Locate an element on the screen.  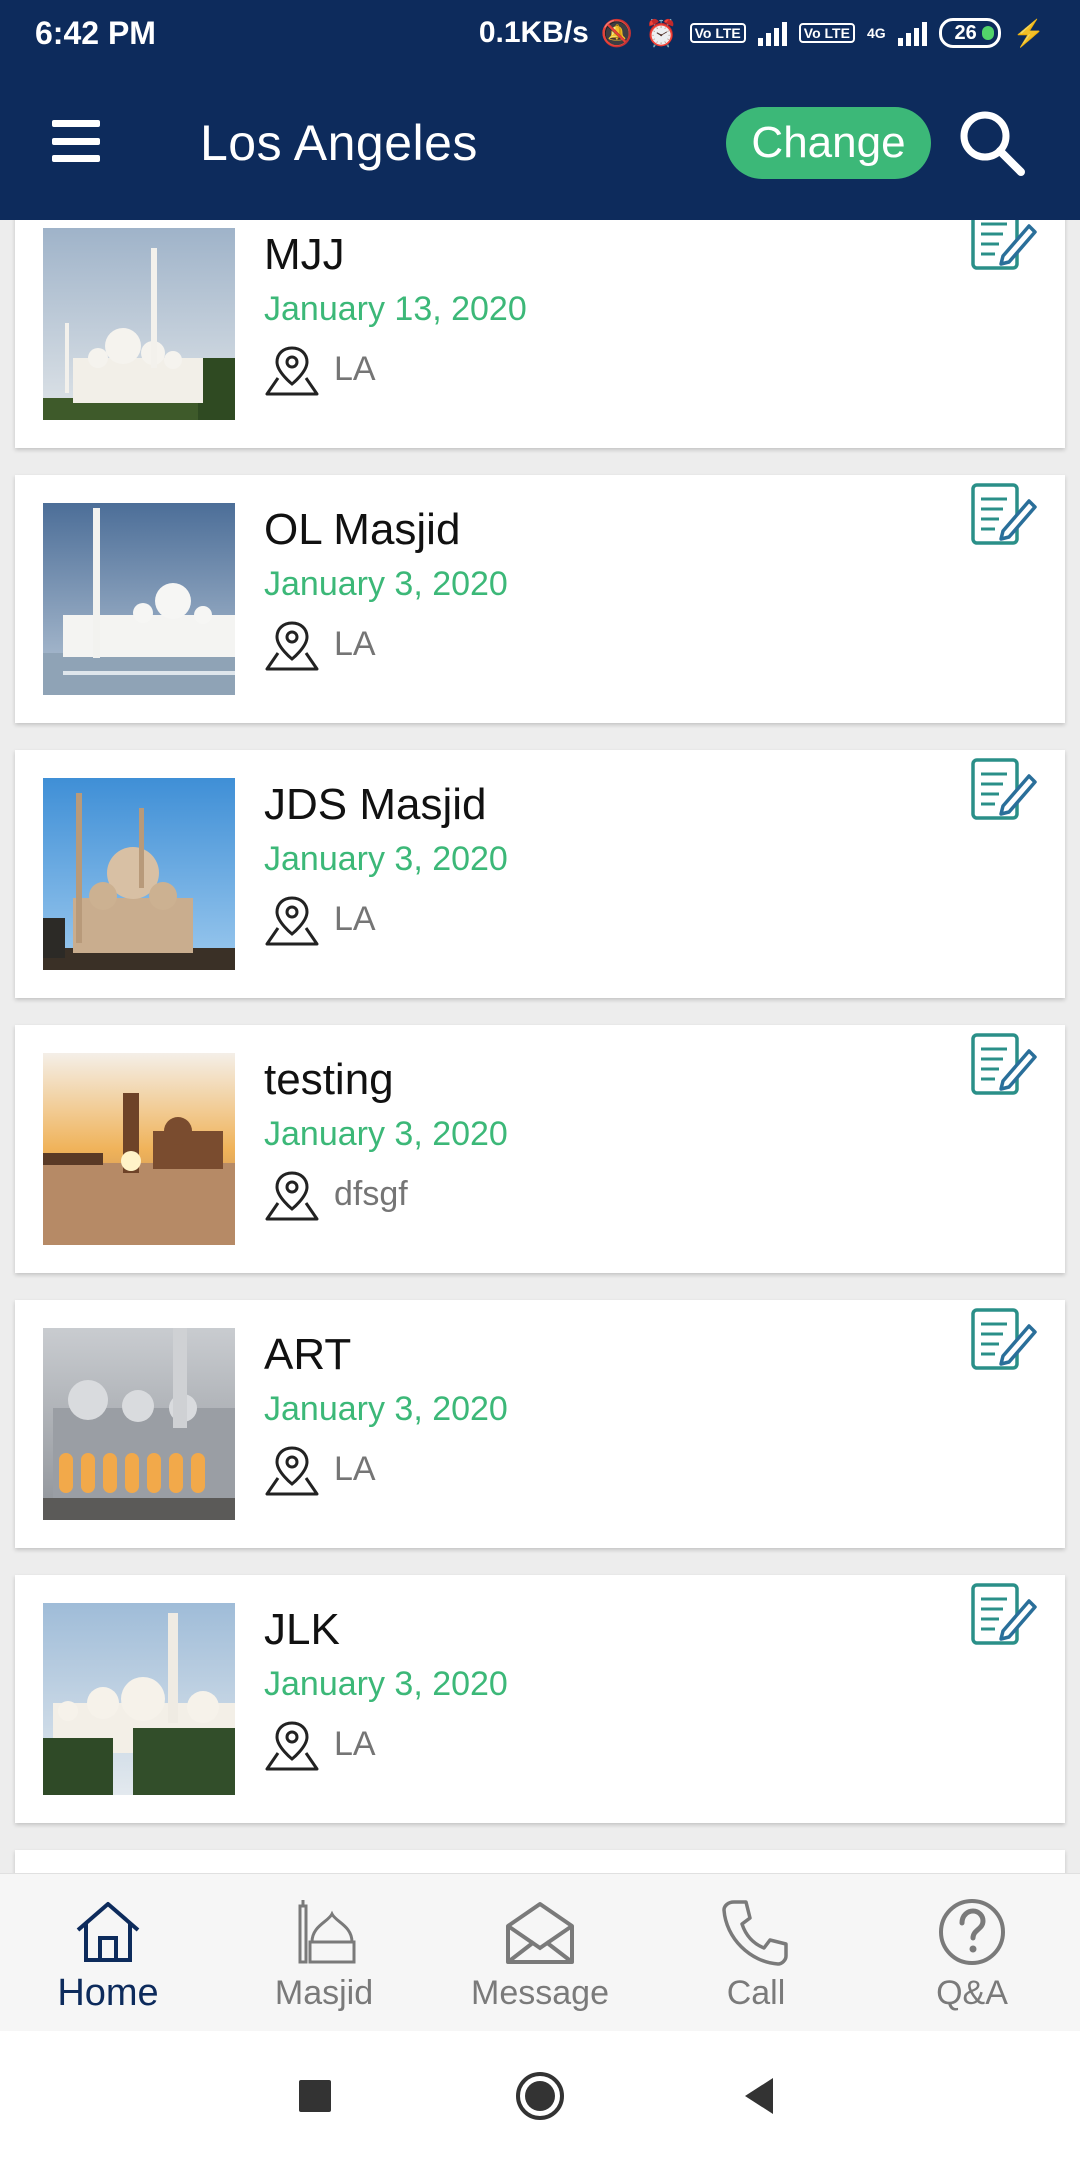
event-title: ART is located at coordinates (308, 1354).